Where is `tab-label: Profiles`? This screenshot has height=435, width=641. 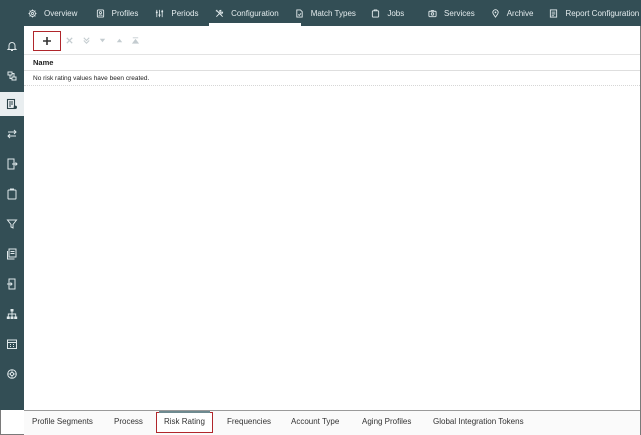
tab-label: Profiles is located at coordinates (125, 13).